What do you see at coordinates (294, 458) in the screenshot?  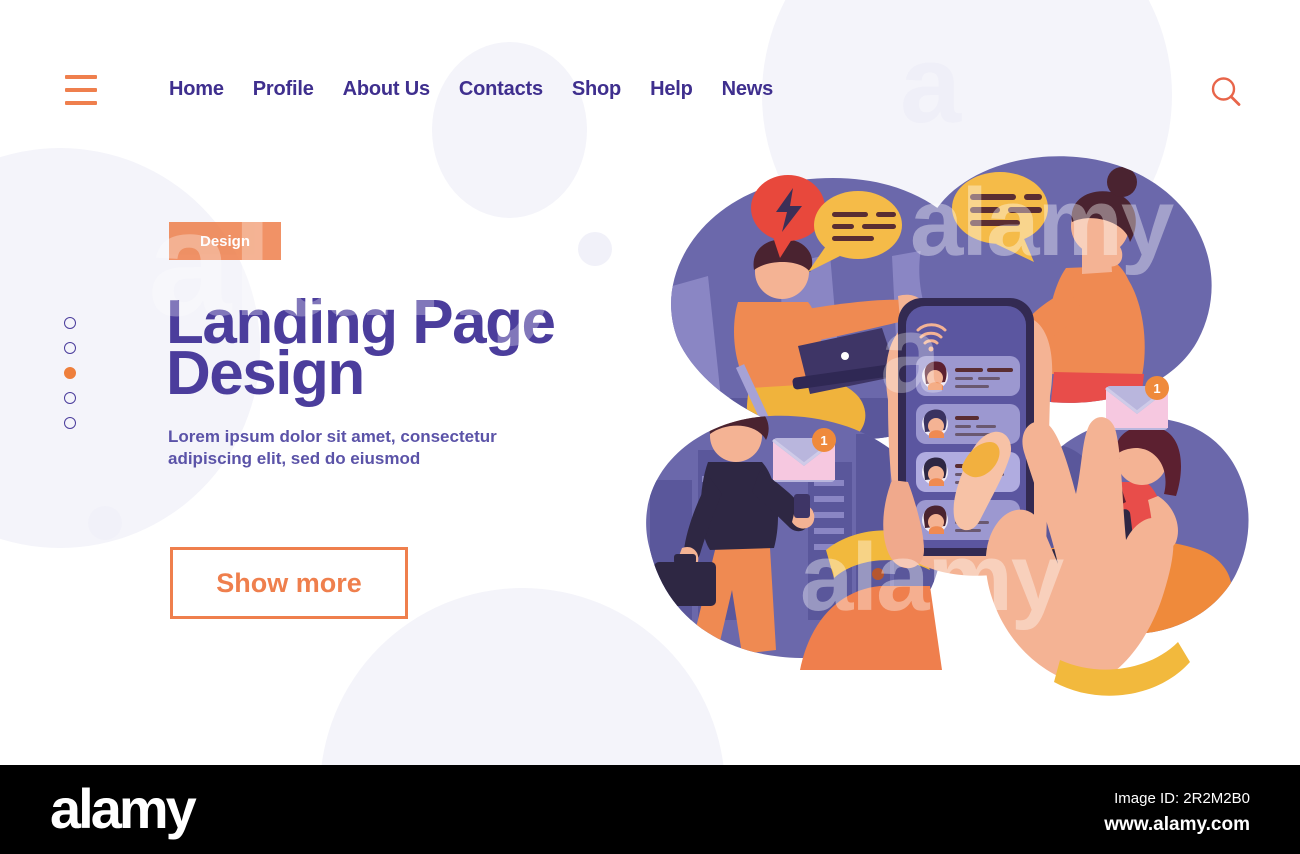 I see `page-subtitle-line-2: adipiscing elit, sed do eiusmod` at bounding box center [294, 458].